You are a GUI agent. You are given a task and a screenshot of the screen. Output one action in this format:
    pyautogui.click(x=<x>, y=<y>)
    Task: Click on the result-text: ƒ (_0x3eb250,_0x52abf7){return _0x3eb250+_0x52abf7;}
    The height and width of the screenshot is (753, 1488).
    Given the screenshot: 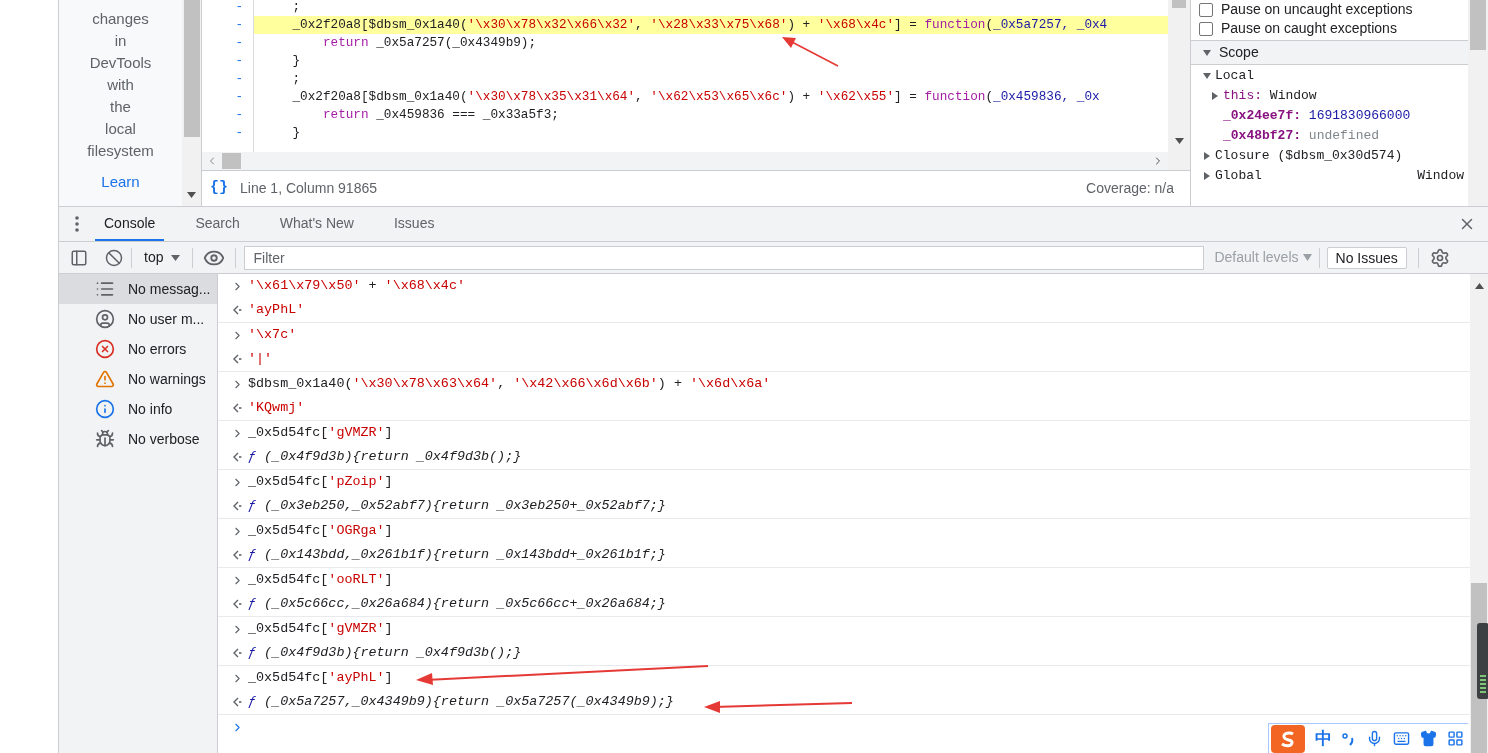 What is the action you would take?
    pyautogui.click(x=457, y=506)
    